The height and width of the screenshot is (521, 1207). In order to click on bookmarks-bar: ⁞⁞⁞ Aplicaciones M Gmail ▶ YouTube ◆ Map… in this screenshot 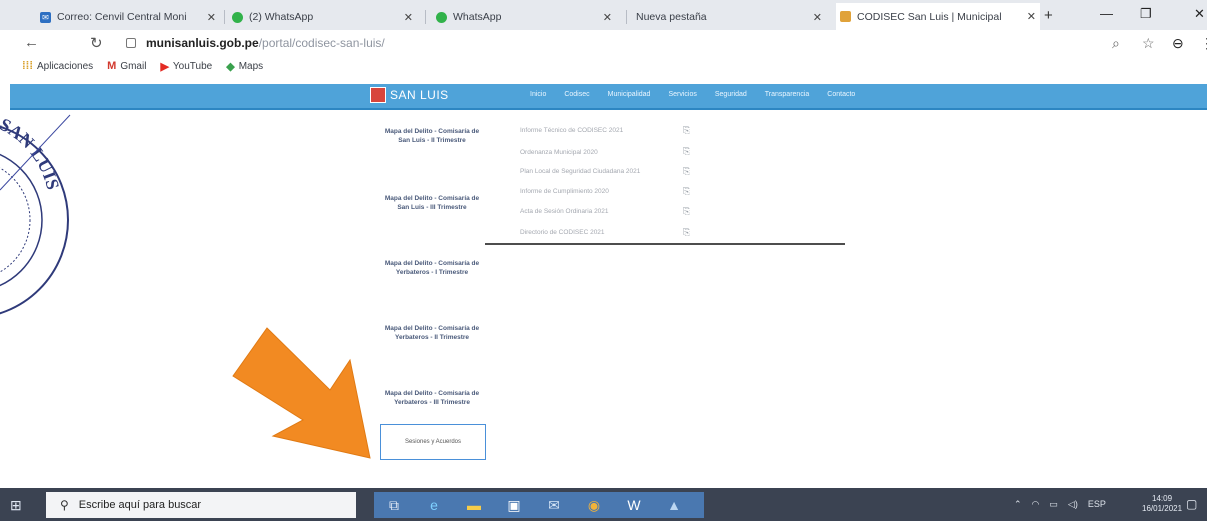, I will do `click(603, 66)`.